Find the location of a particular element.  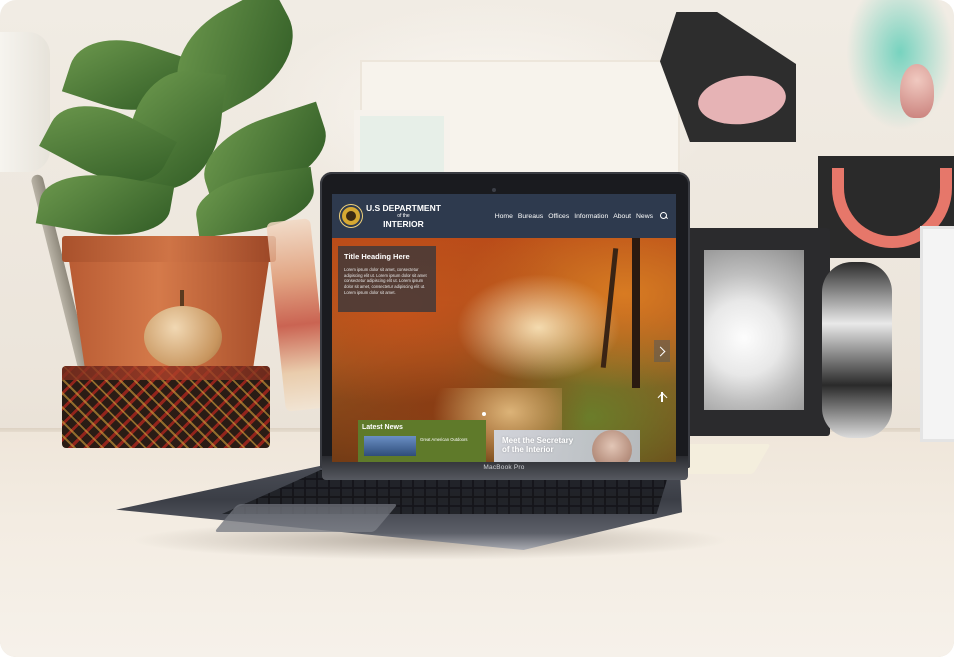

palm-art-print is located at coordinates (900, 65).